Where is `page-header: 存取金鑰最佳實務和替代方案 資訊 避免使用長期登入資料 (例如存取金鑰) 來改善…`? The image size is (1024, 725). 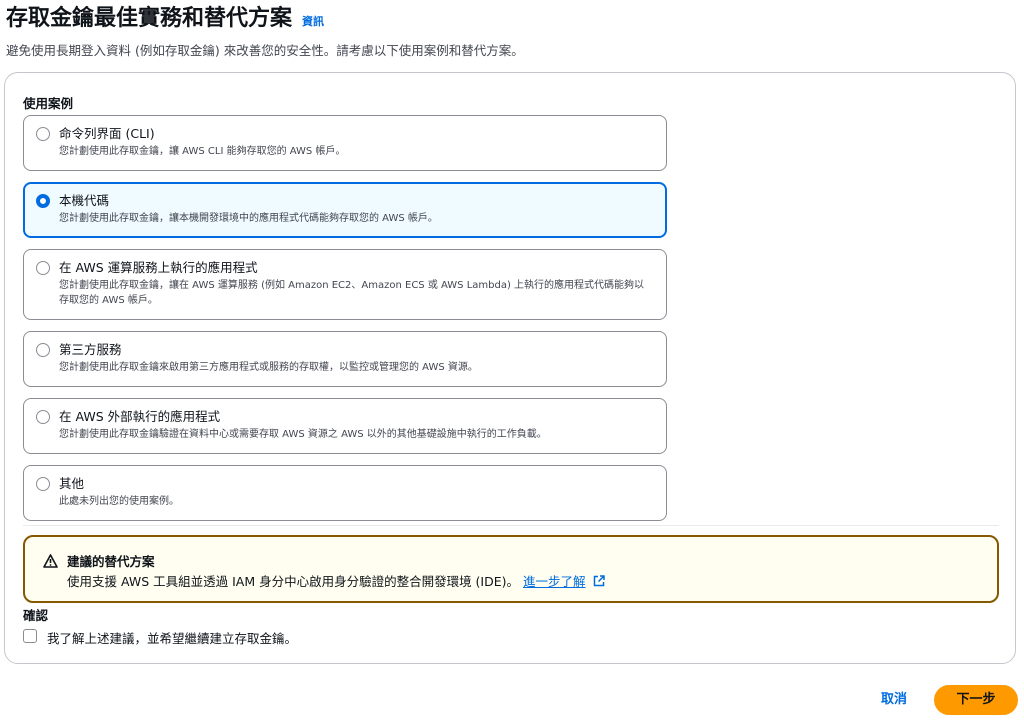
page-header: 存取金鑰最佳實務和替代方案 資訊 避免使用長期登入資料 (例如存取金鑰) 來改善… is located at coordinates (265, 31).